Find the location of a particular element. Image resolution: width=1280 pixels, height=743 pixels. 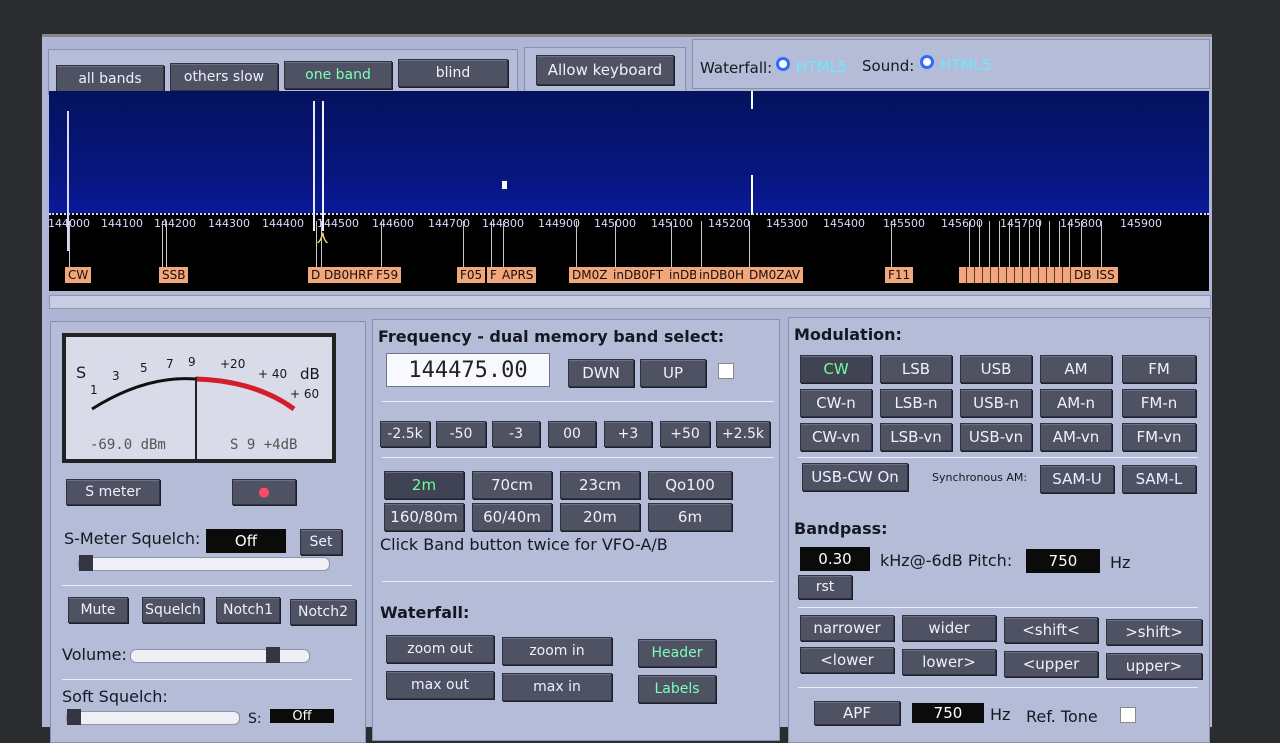

waterfall-radio-icon is located at coordinates (783, 64).